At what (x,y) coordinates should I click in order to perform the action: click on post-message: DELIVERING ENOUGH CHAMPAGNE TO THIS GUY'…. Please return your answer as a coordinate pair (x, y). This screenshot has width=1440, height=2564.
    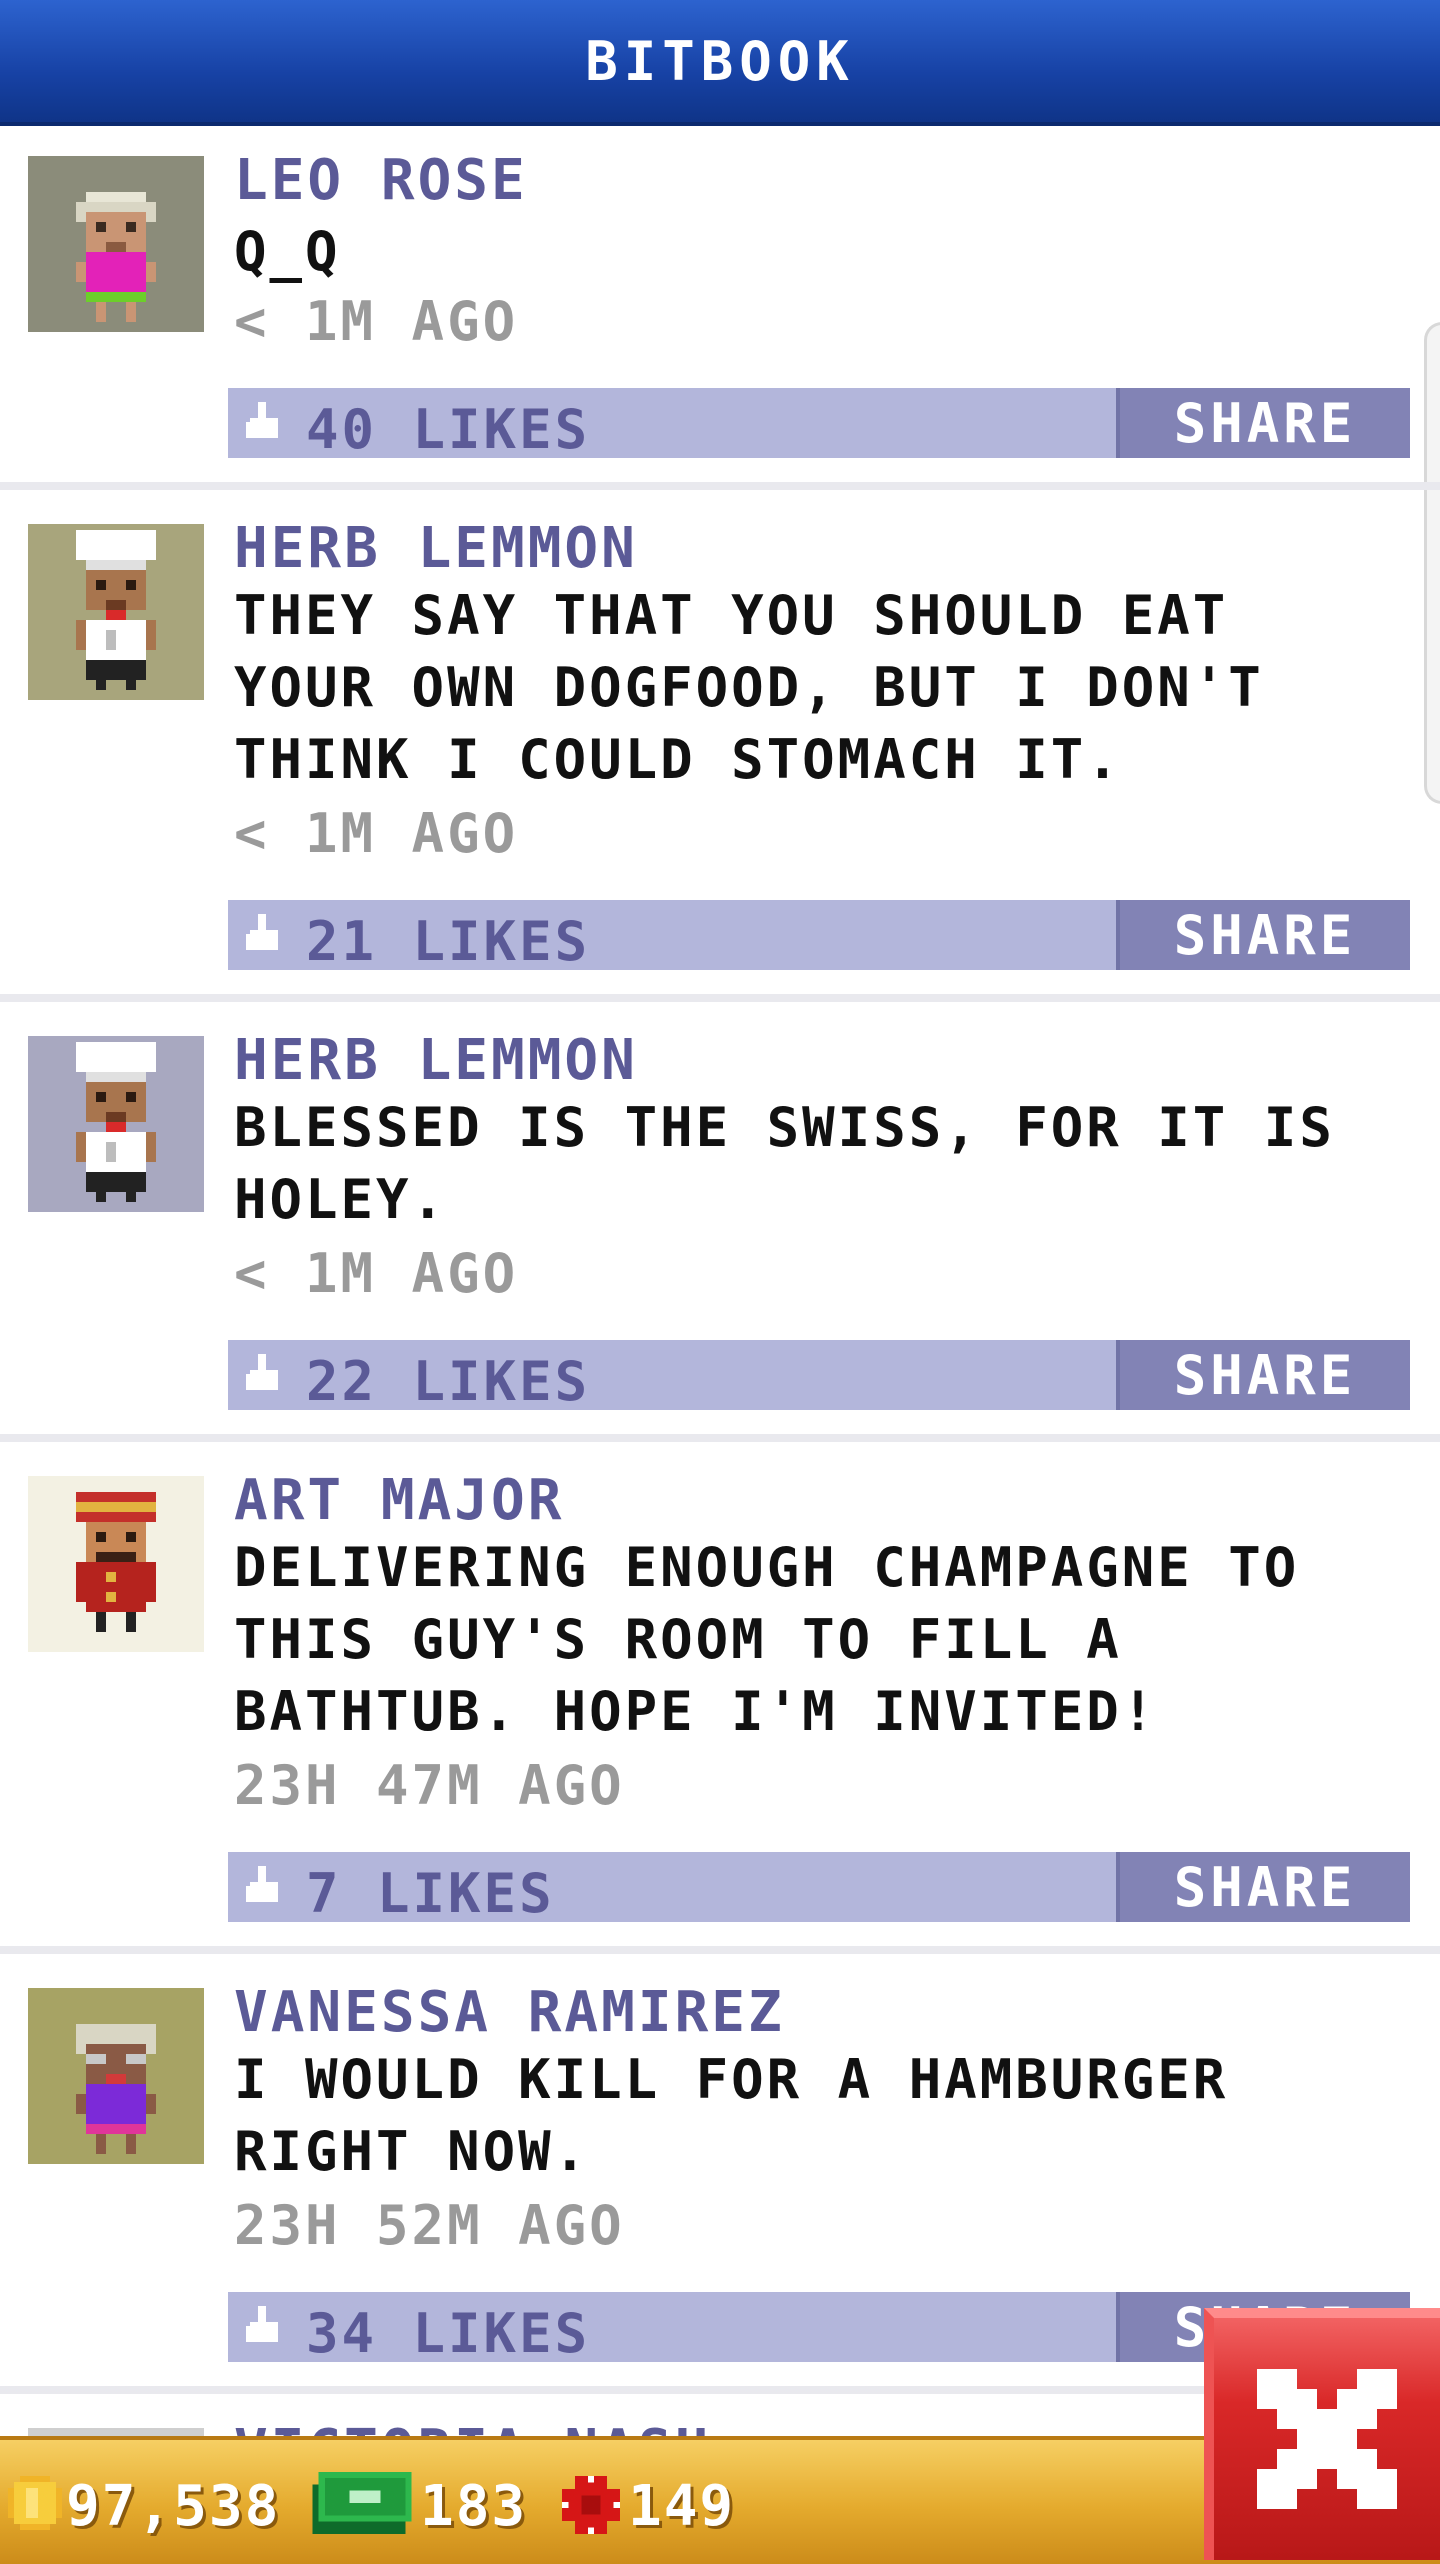
    Looking at the image, I should click on (767, 1639).